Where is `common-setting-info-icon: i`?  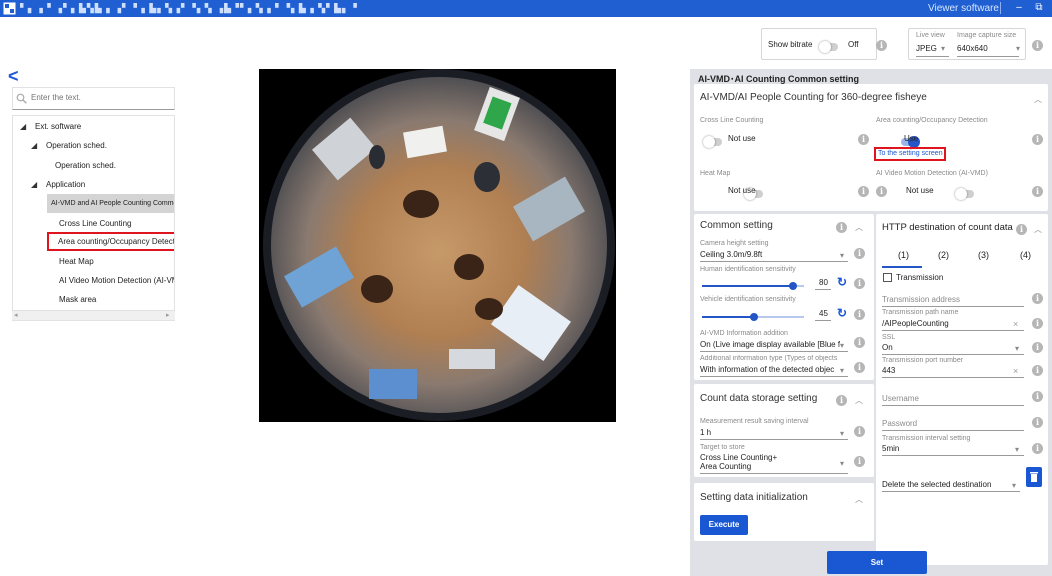 common-setting-info-icon: i is located at coordinates (841, 227).